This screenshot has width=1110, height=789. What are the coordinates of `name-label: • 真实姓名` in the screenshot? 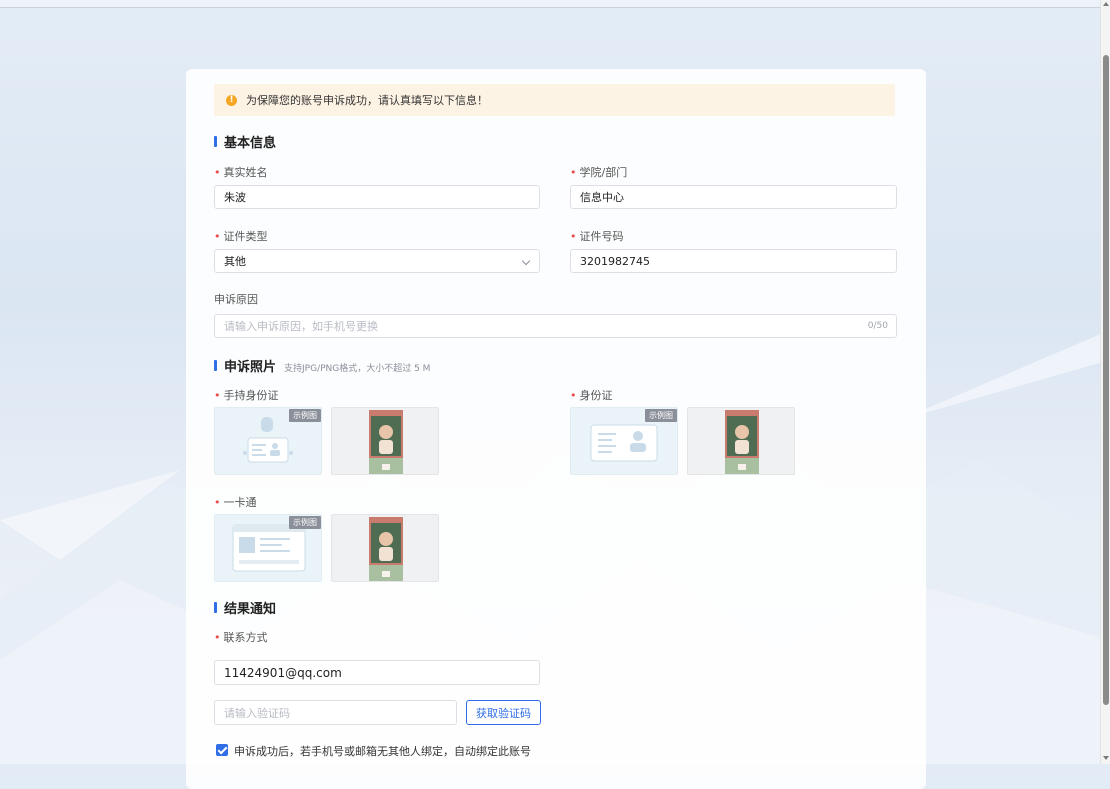 It's located at (241, 172).